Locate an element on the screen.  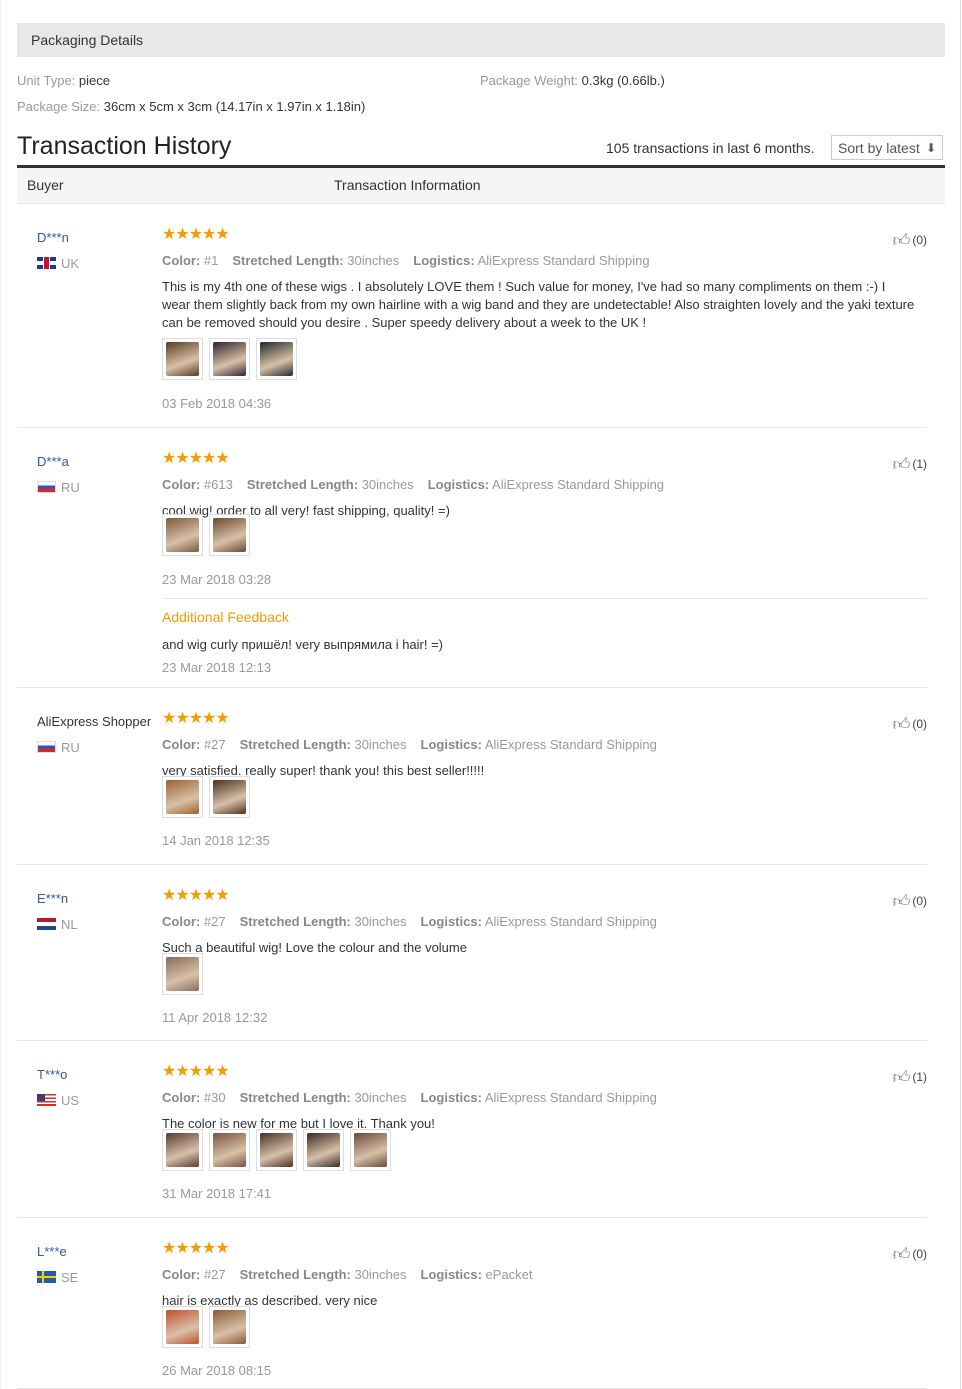
buyer-name: D***a is located at coordinates (53, 461).